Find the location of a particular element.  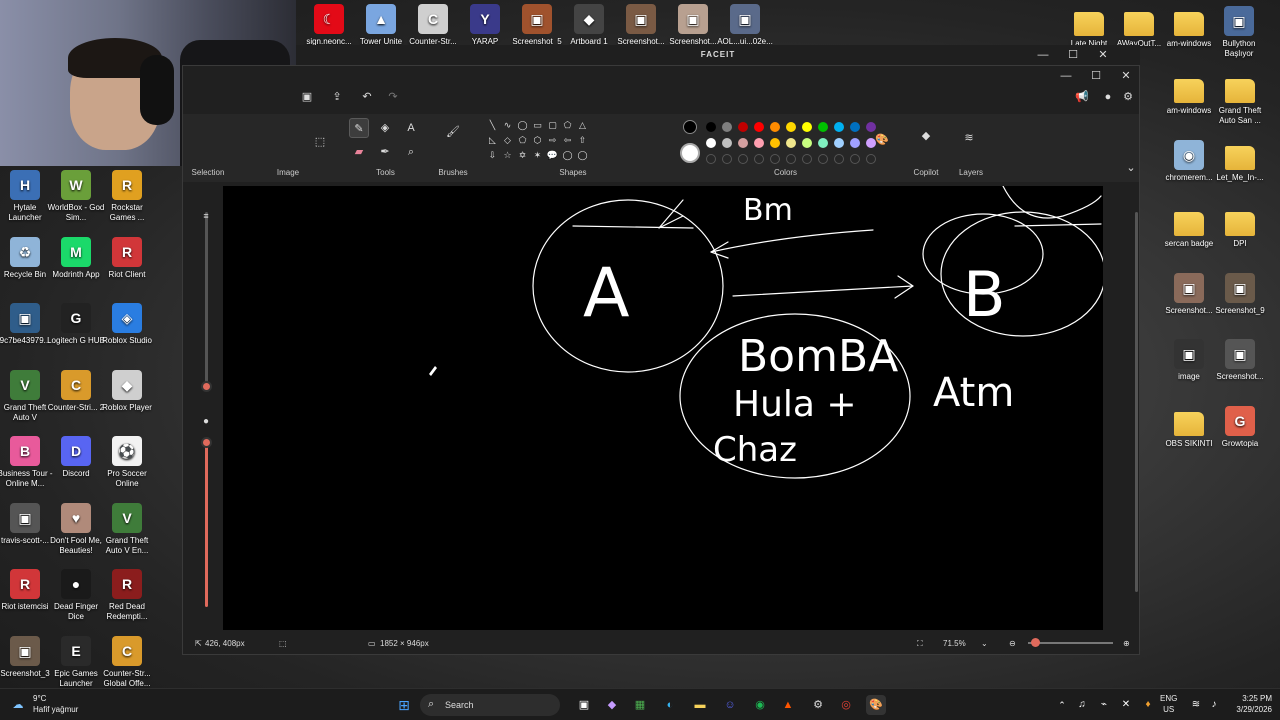

announce-icon: 📢 is located at coordinates (1082, 97).